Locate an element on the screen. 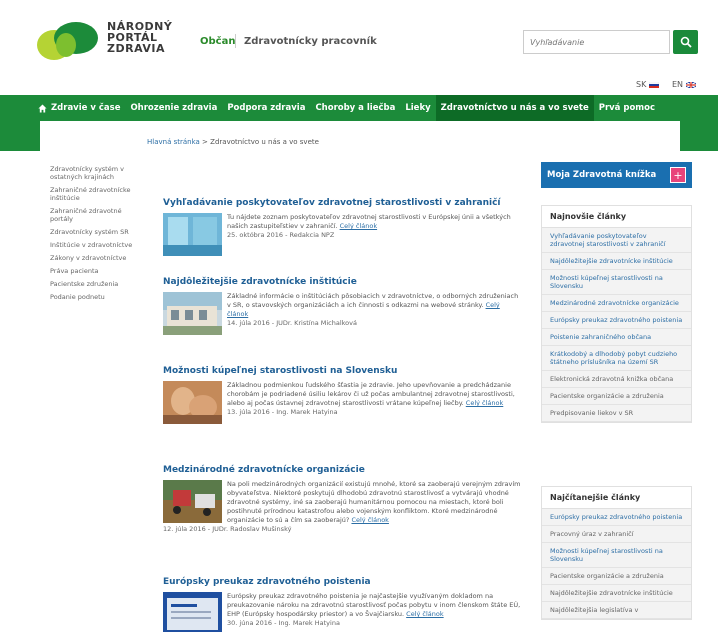 Image resolution: width=718 pixels, height=632 pixels. lang-en-label: EN is located at coordinates (678, 84).